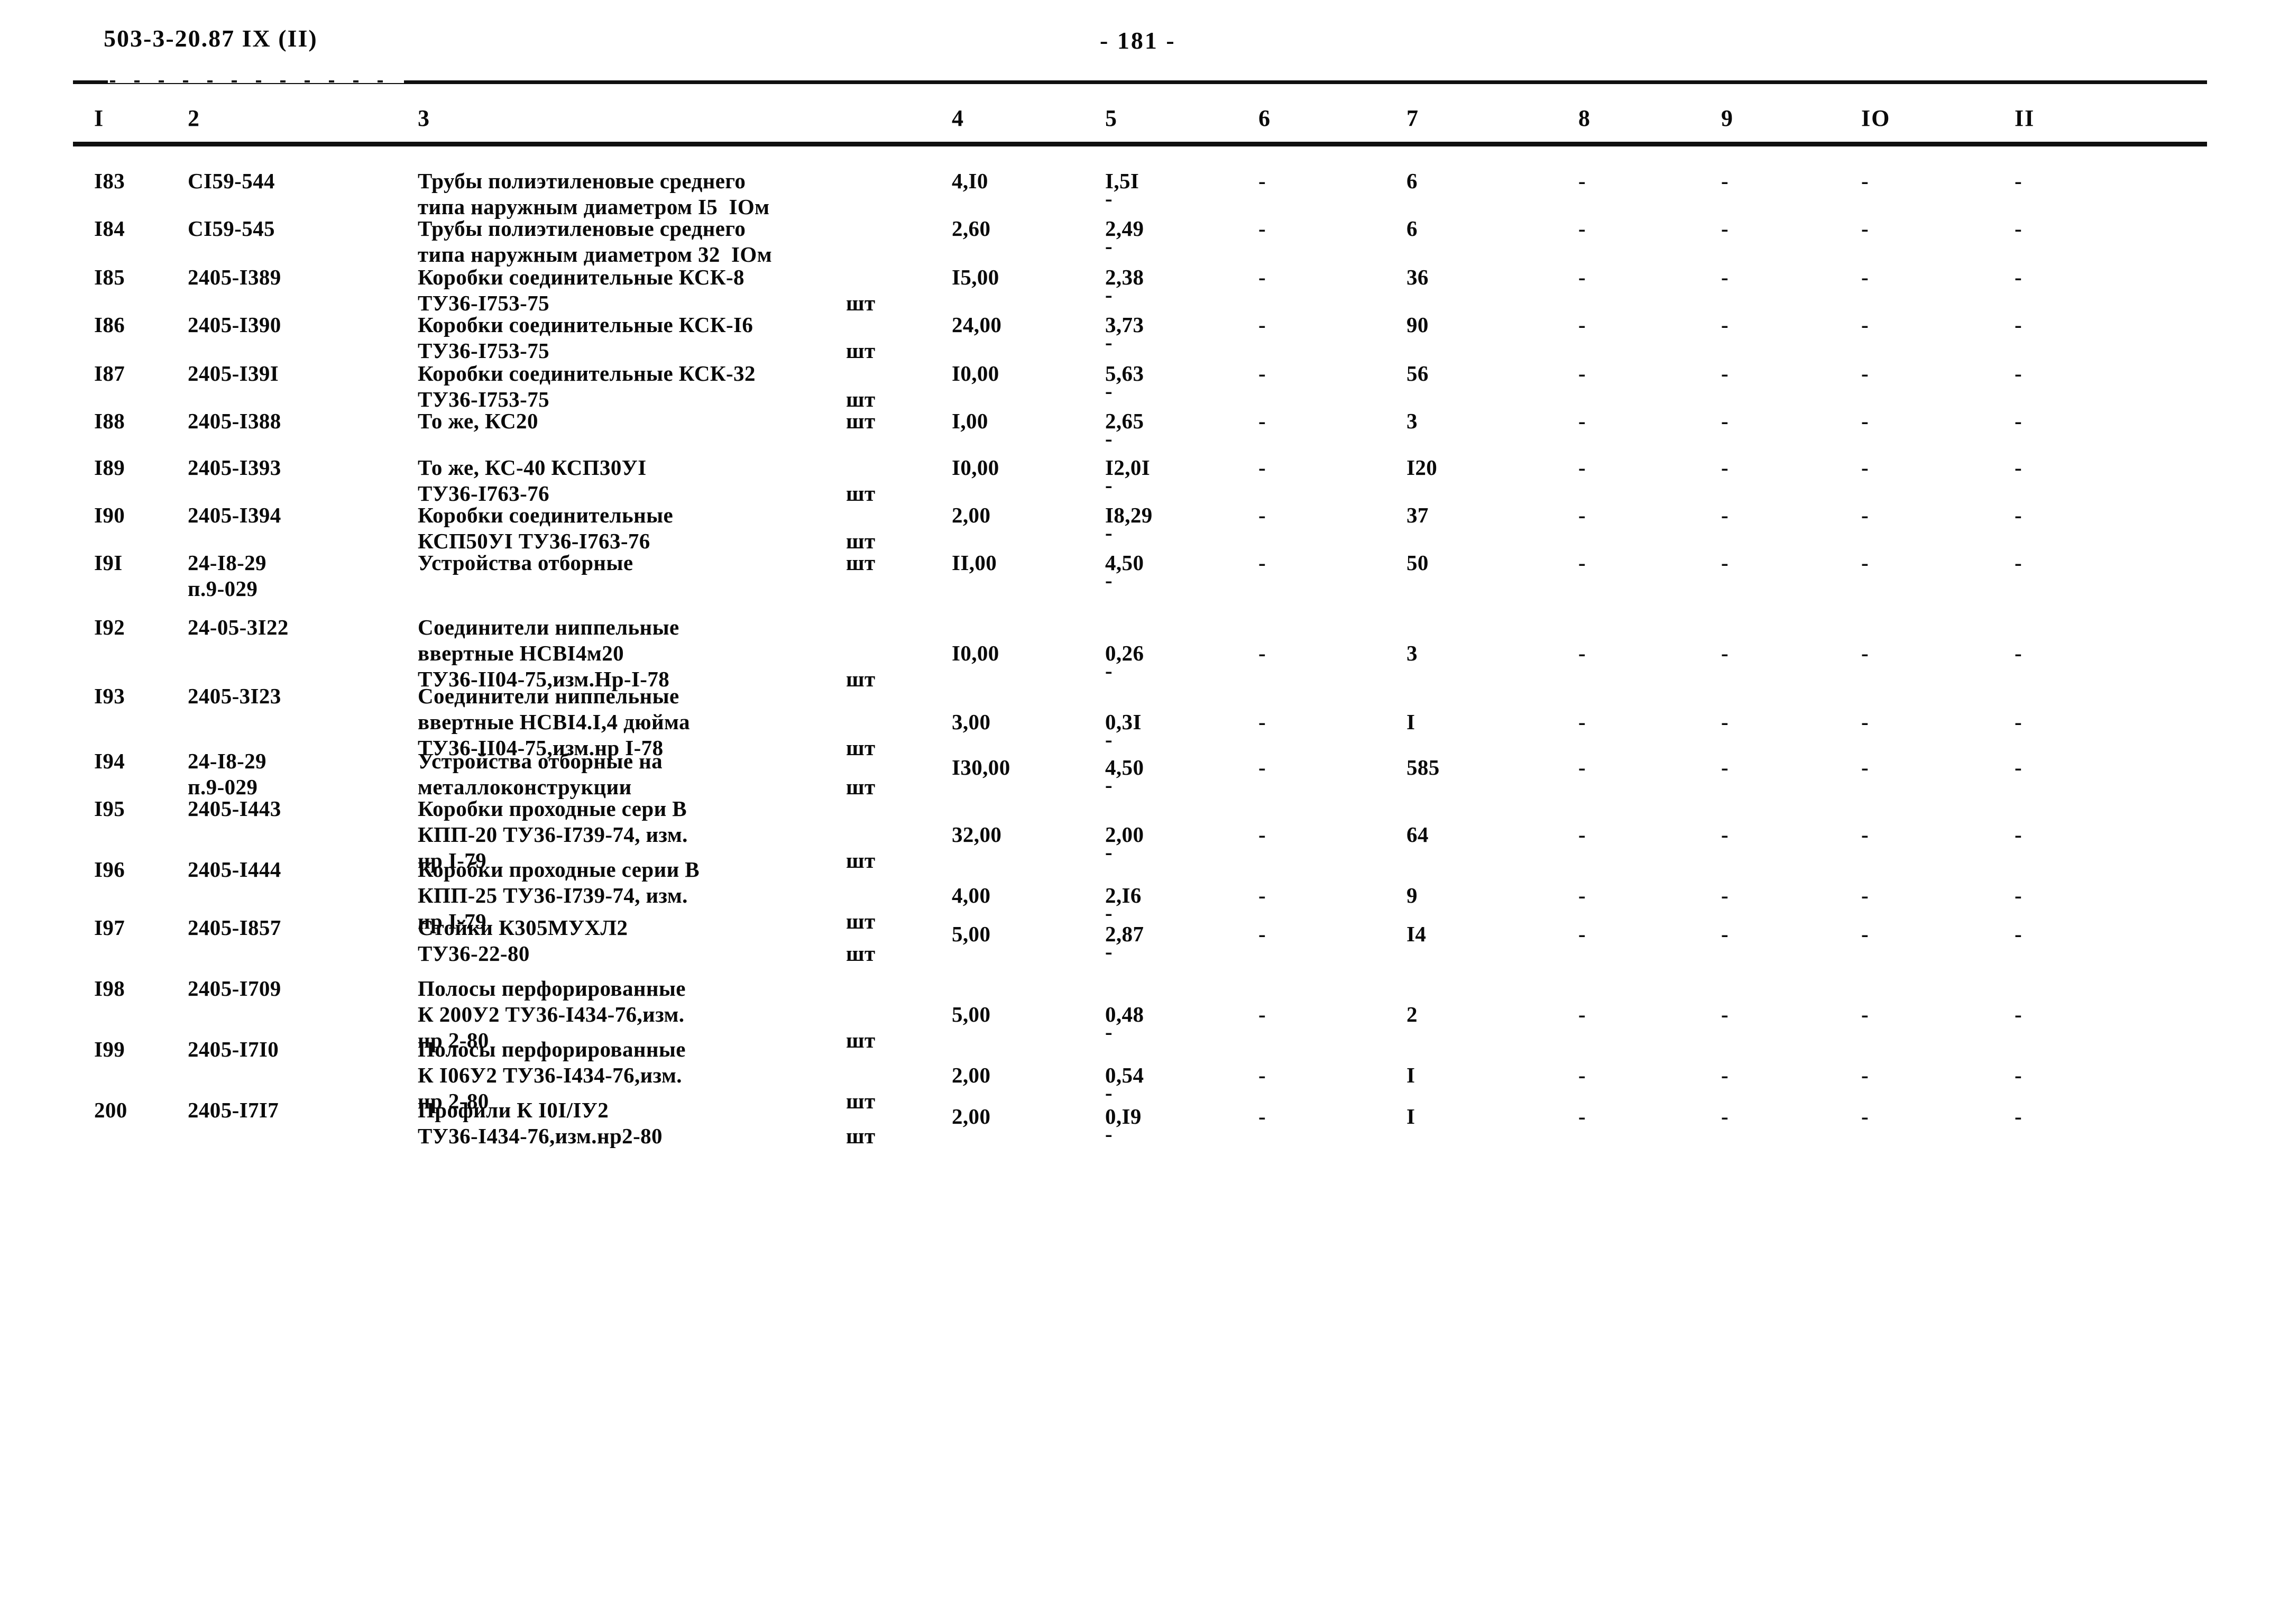 This screenshot has height=1624, width=2280. Describe the element at coordinates (1128, 467) in the screenshot. I see `row-value-col5: I2,0I` at that location.